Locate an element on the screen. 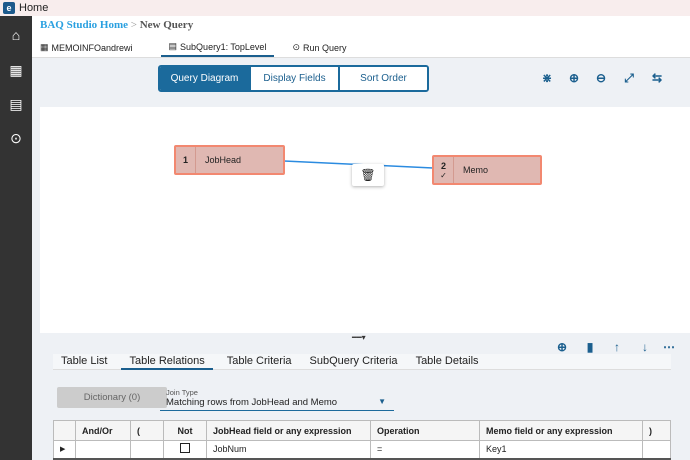 The height and width of the screenshot is (460, 690). row-indicator-icon: ▶ is located at coordinates (64, 450).